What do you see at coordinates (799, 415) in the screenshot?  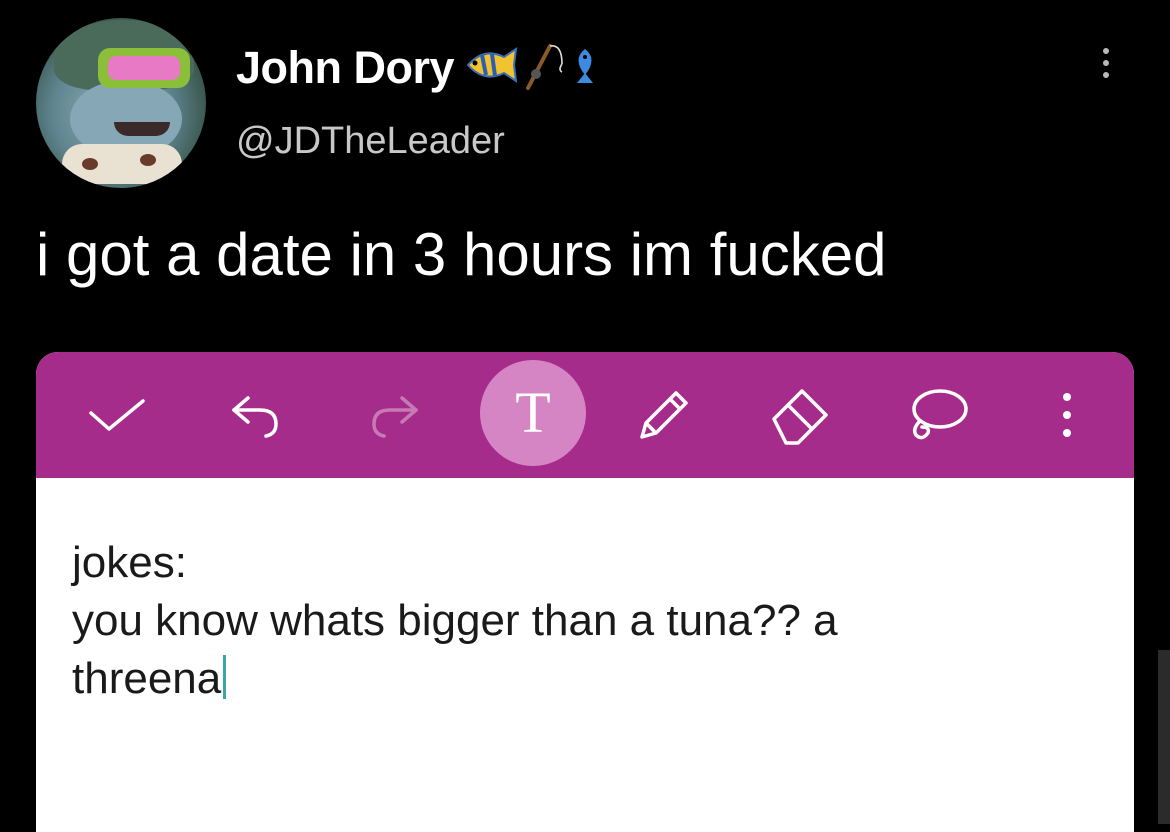 I see `eraser-icon` at bounding box center [799, 415].